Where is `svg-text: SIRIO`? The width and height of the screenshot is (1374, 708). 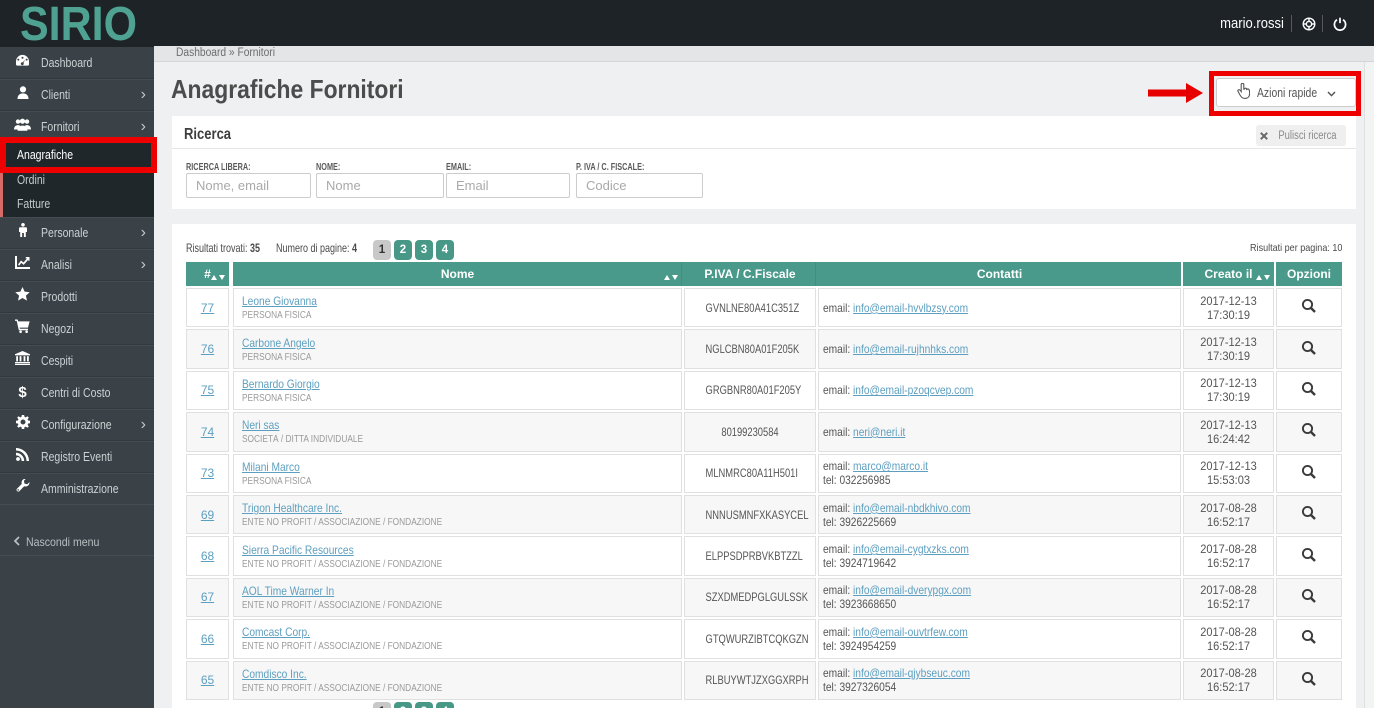 svg-text: SIRIO is located at coordinates (78, 23).